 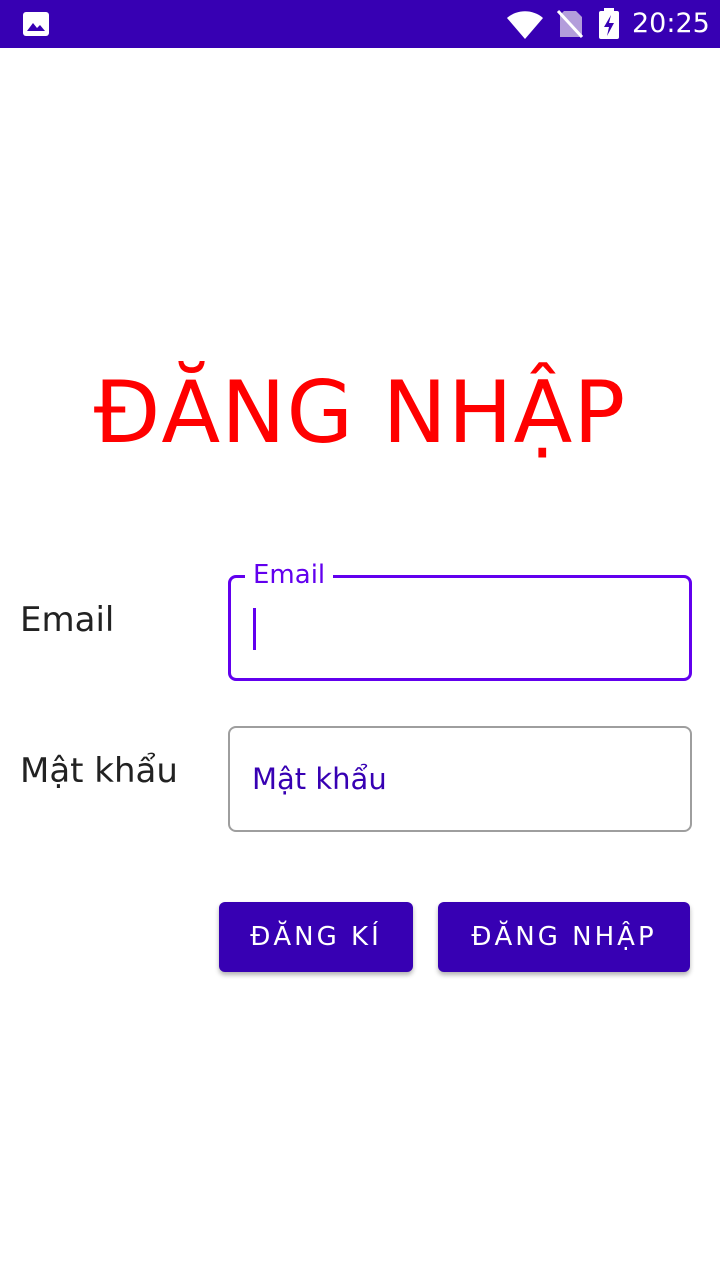 I want to click on email-input: Email, so click(x=460, y=620).